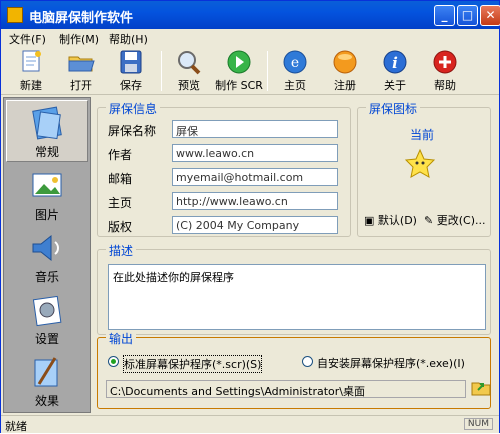 The width and height of the screenshot is (500, 434). I want to click on field-label-author: 作者, so click(120, 155).